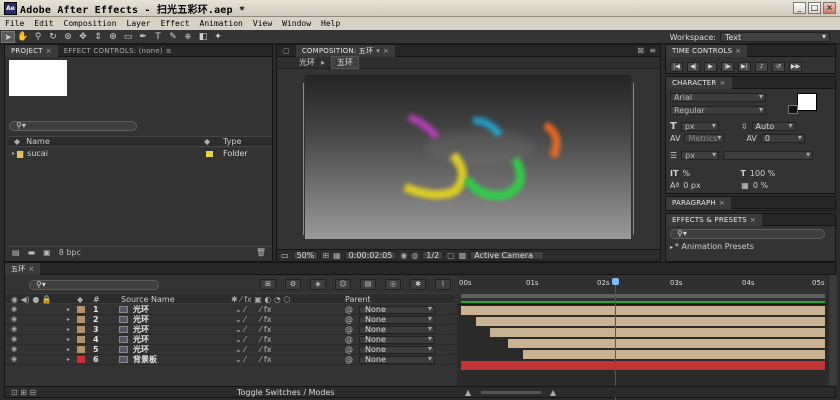  I want to click on puppet-pin-icon: ✦, so click(218, 37).